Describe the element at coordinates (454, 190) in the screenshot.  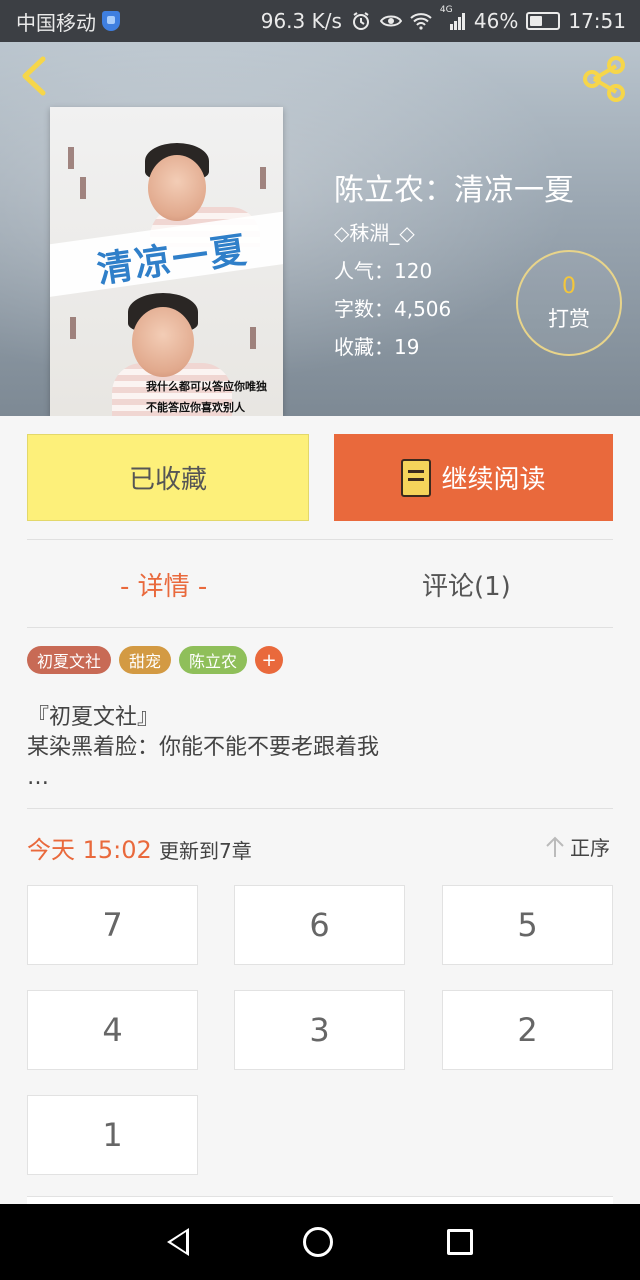
I see `book-title: 陈立农：清凉一夏` at that location.